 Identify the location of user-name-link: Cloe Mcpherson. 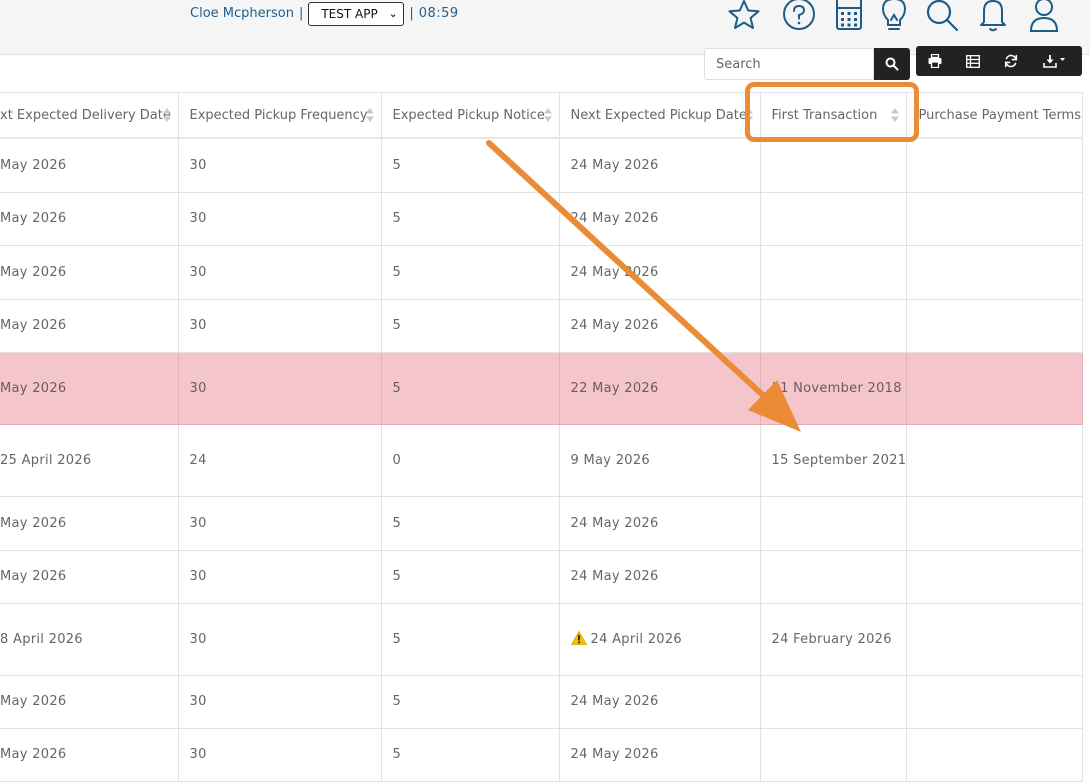
(242, 13).